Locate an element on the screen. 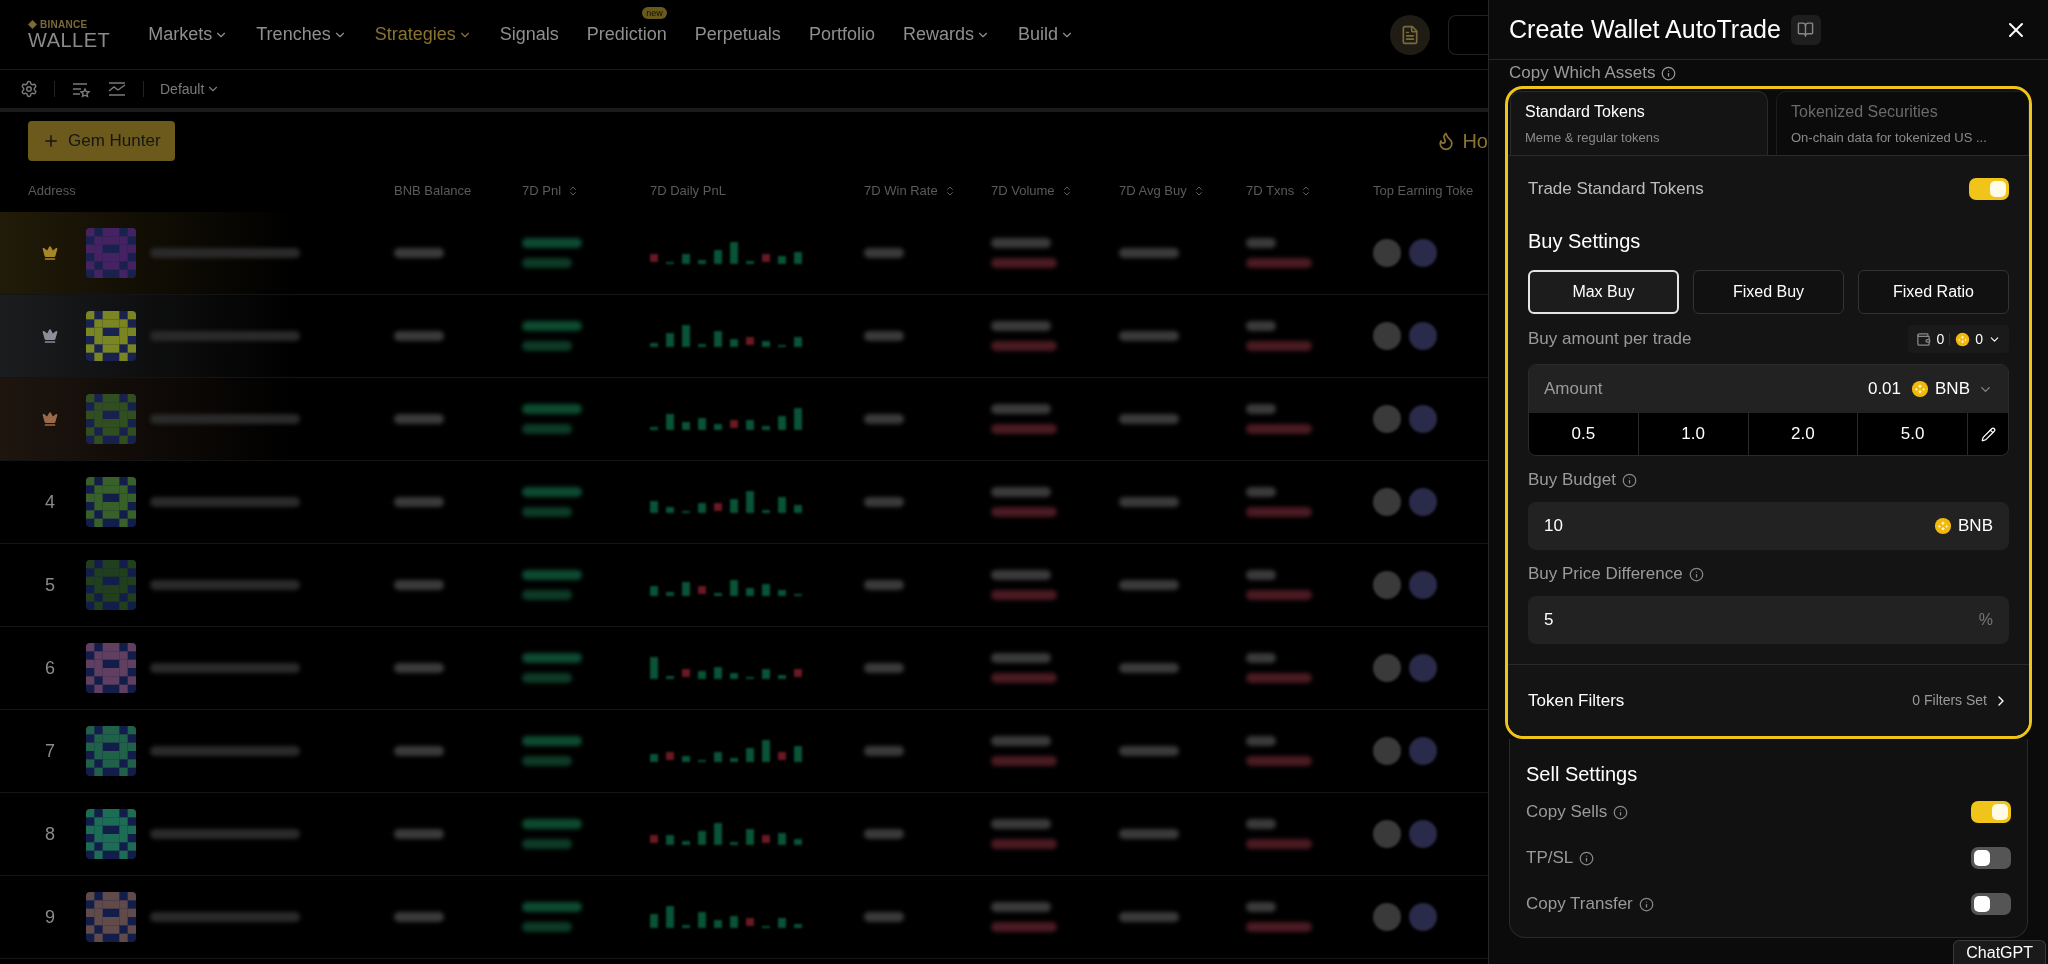 This screenshot has height=964, width=2048. balance-dropdown: 0 0 is located at coordinates (1958, 339).